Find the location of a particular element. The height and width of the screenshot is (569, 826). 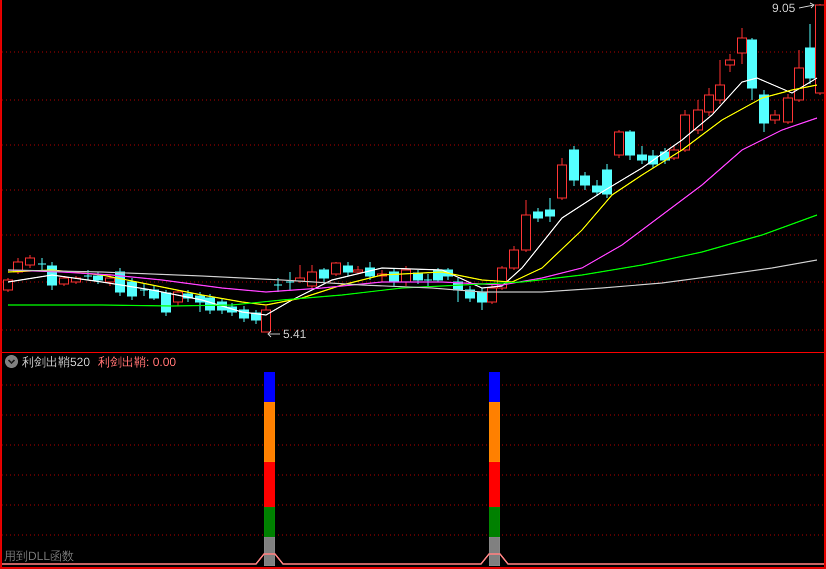

indicator-value: 利剑出鞘: 0.00 is located at coordinates (137, 362).